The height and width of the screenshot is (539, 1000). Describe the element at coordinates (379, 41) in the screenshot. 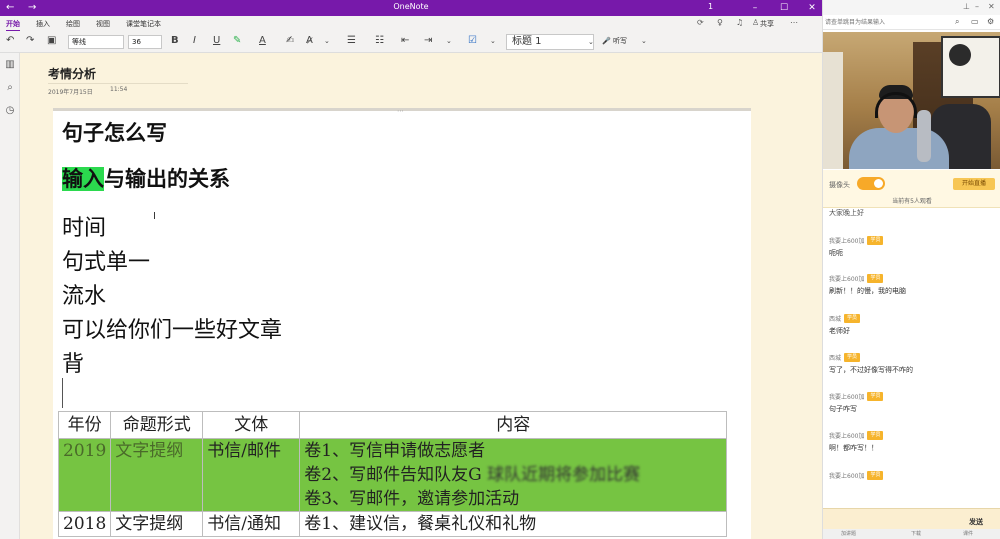

I see `numbered-list-icon: ☷` at that location.